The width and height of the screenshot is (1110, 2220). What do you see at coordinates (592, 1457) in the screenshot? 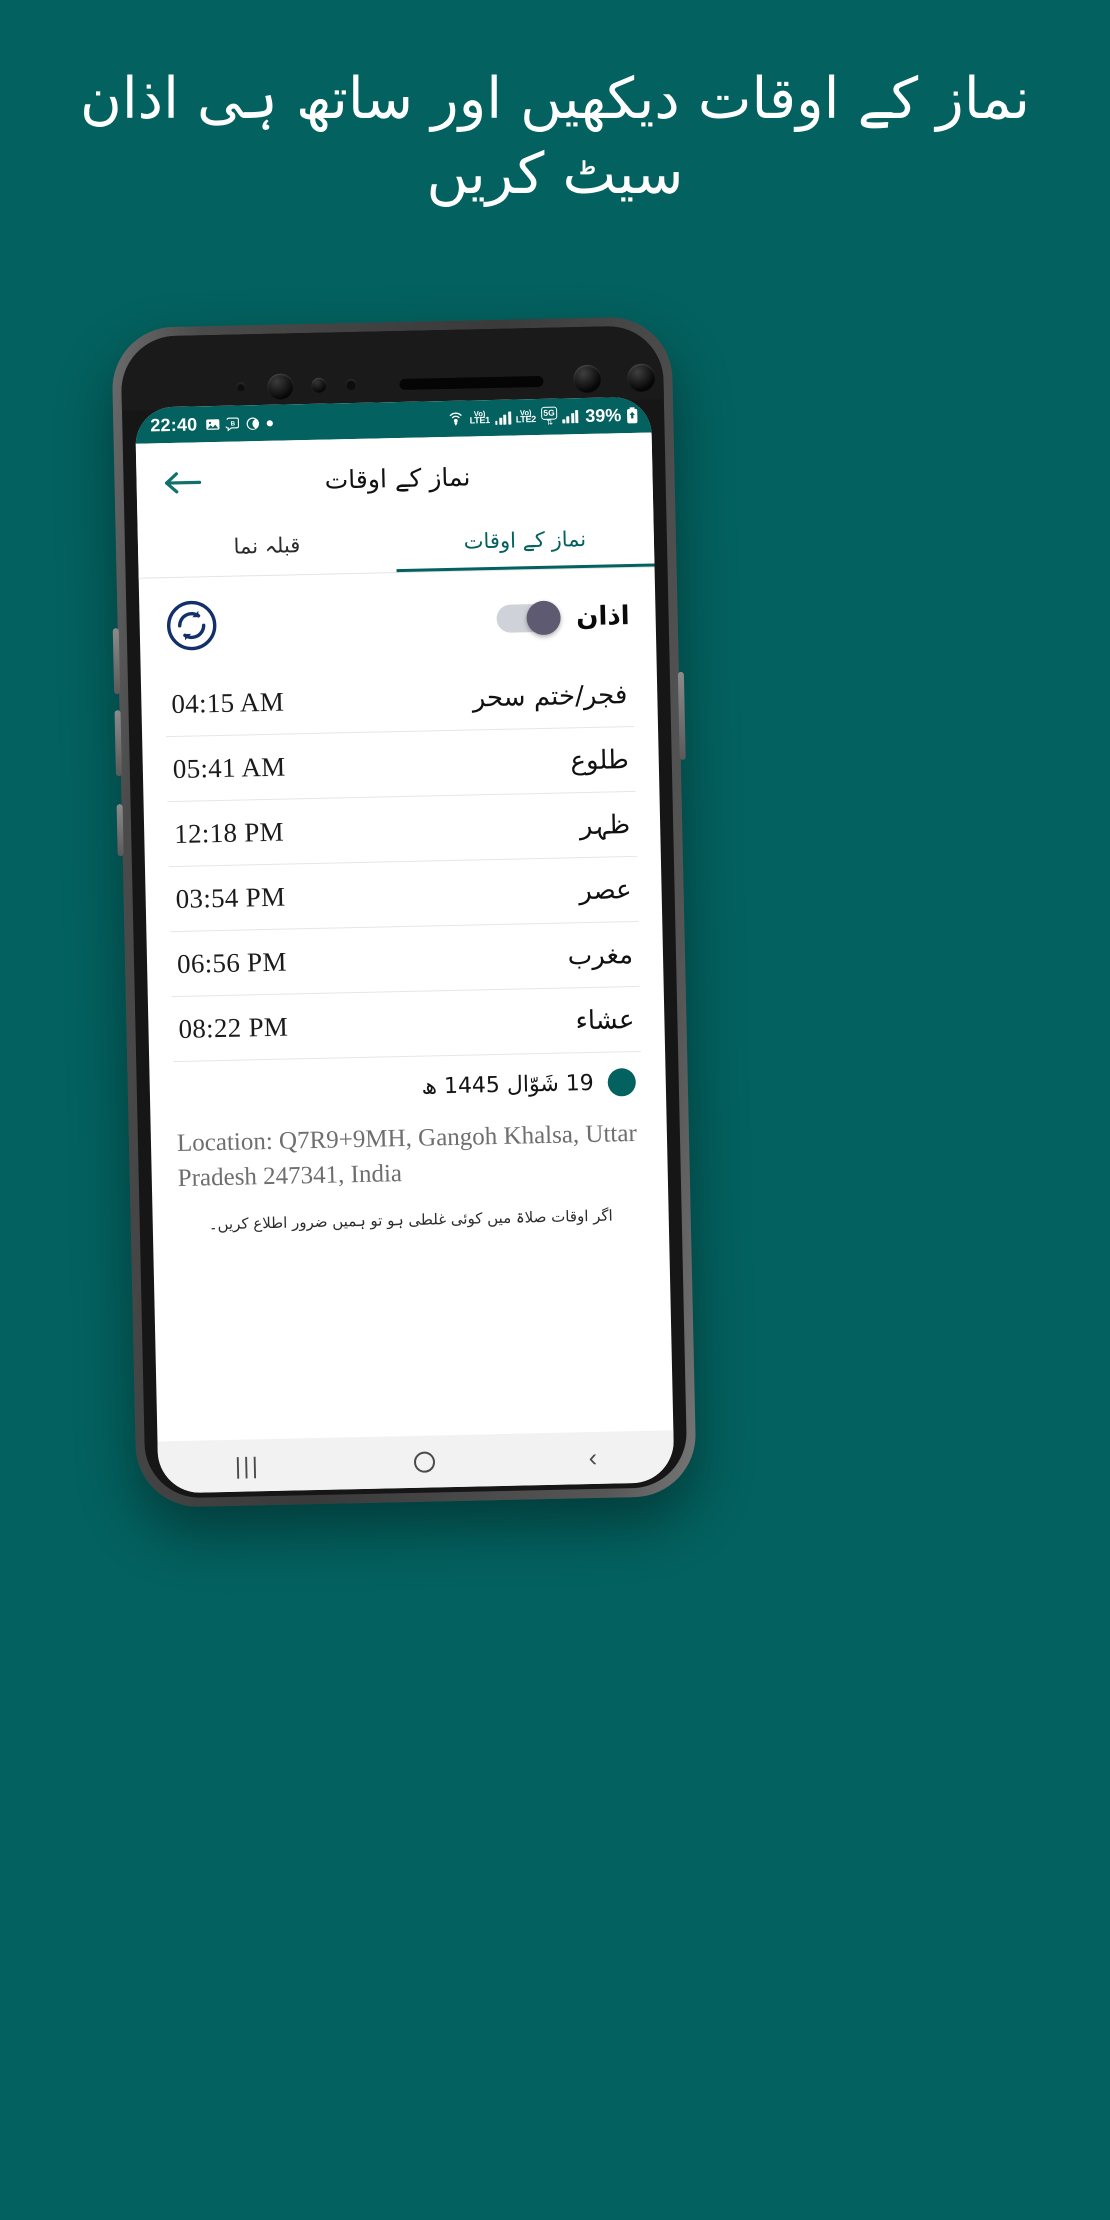
I see `nav-back-button: ‹` at bounding box center [592, 1457].